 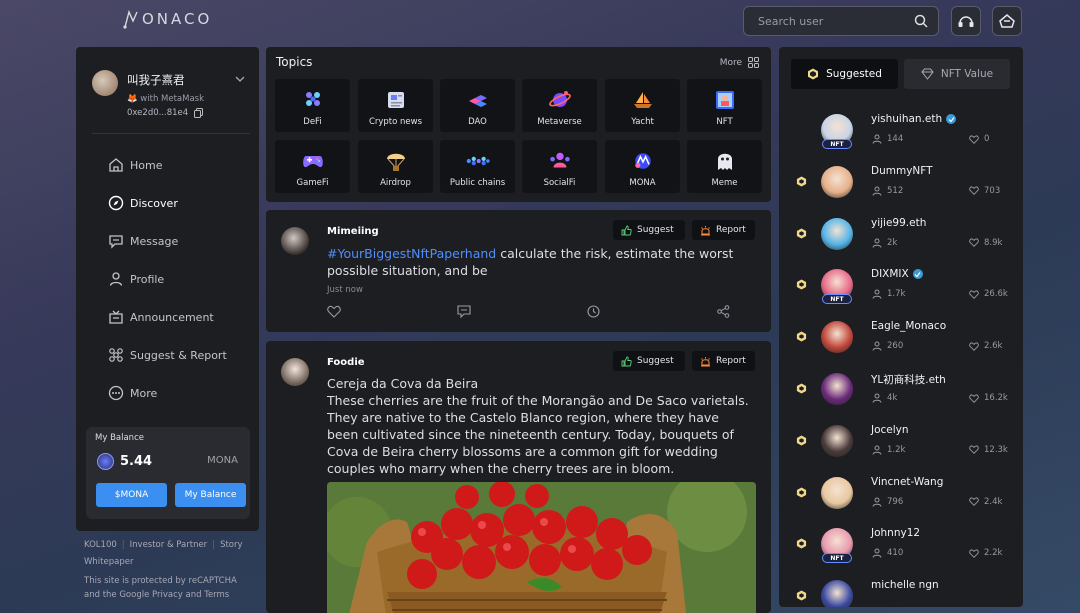 What do you see at coordinates (896, 449) in the screenshot?
I see `followers-value: 1.2k` at bounding box center [896, 449].